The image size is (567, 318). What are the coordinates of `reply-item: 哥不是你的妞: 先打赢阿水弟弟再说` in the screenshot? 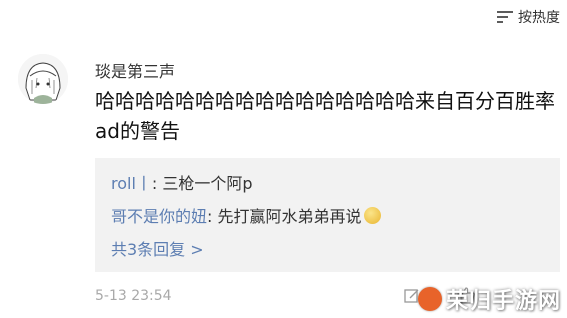 It's located at (246, 215).